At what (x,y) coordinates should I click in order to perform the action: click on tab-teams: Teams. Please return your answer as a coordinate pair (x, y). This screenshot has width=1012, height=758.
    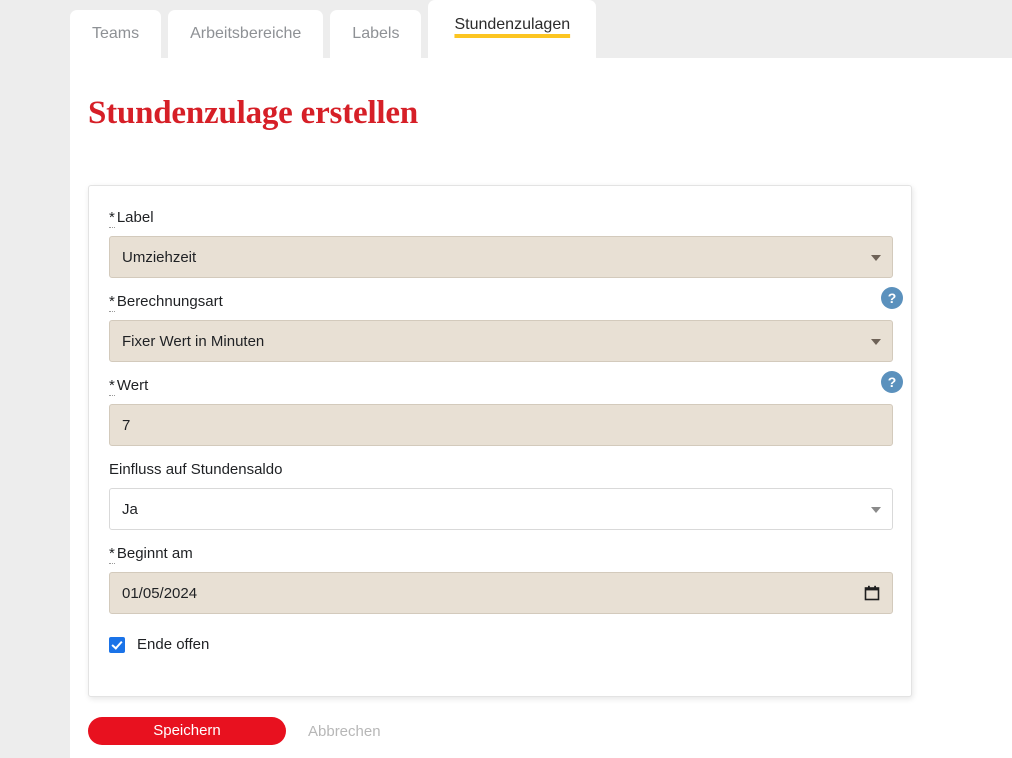
    Looking at the image, I should click on (116, 34).